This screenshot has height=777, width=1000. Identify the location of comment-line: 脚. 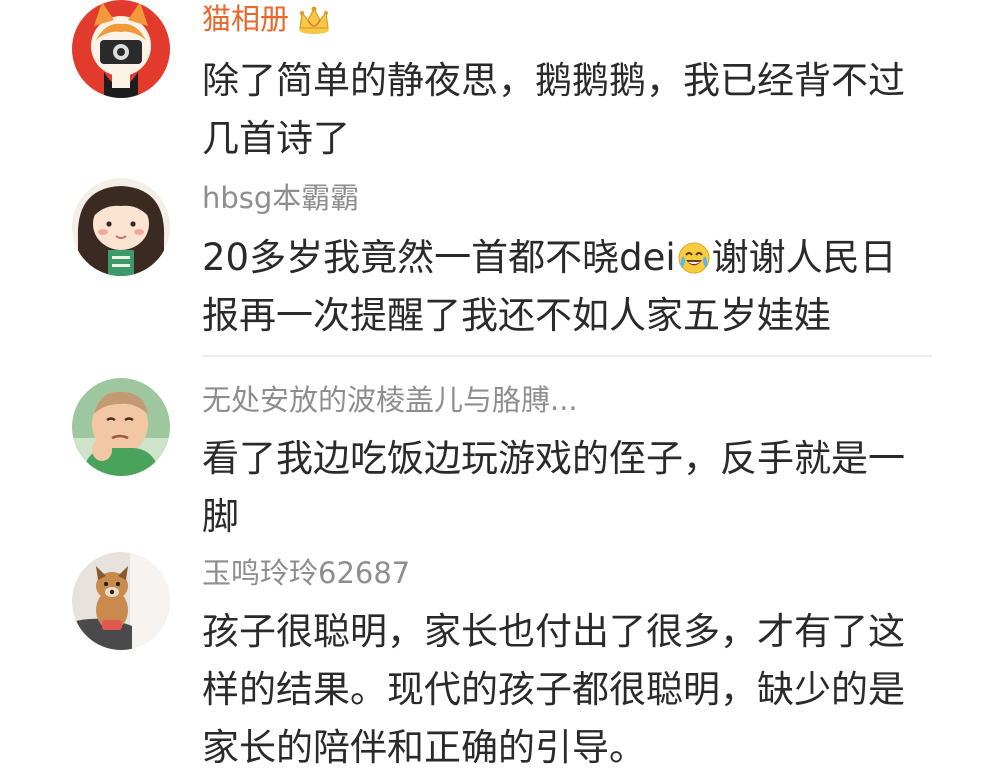
(220, 516).